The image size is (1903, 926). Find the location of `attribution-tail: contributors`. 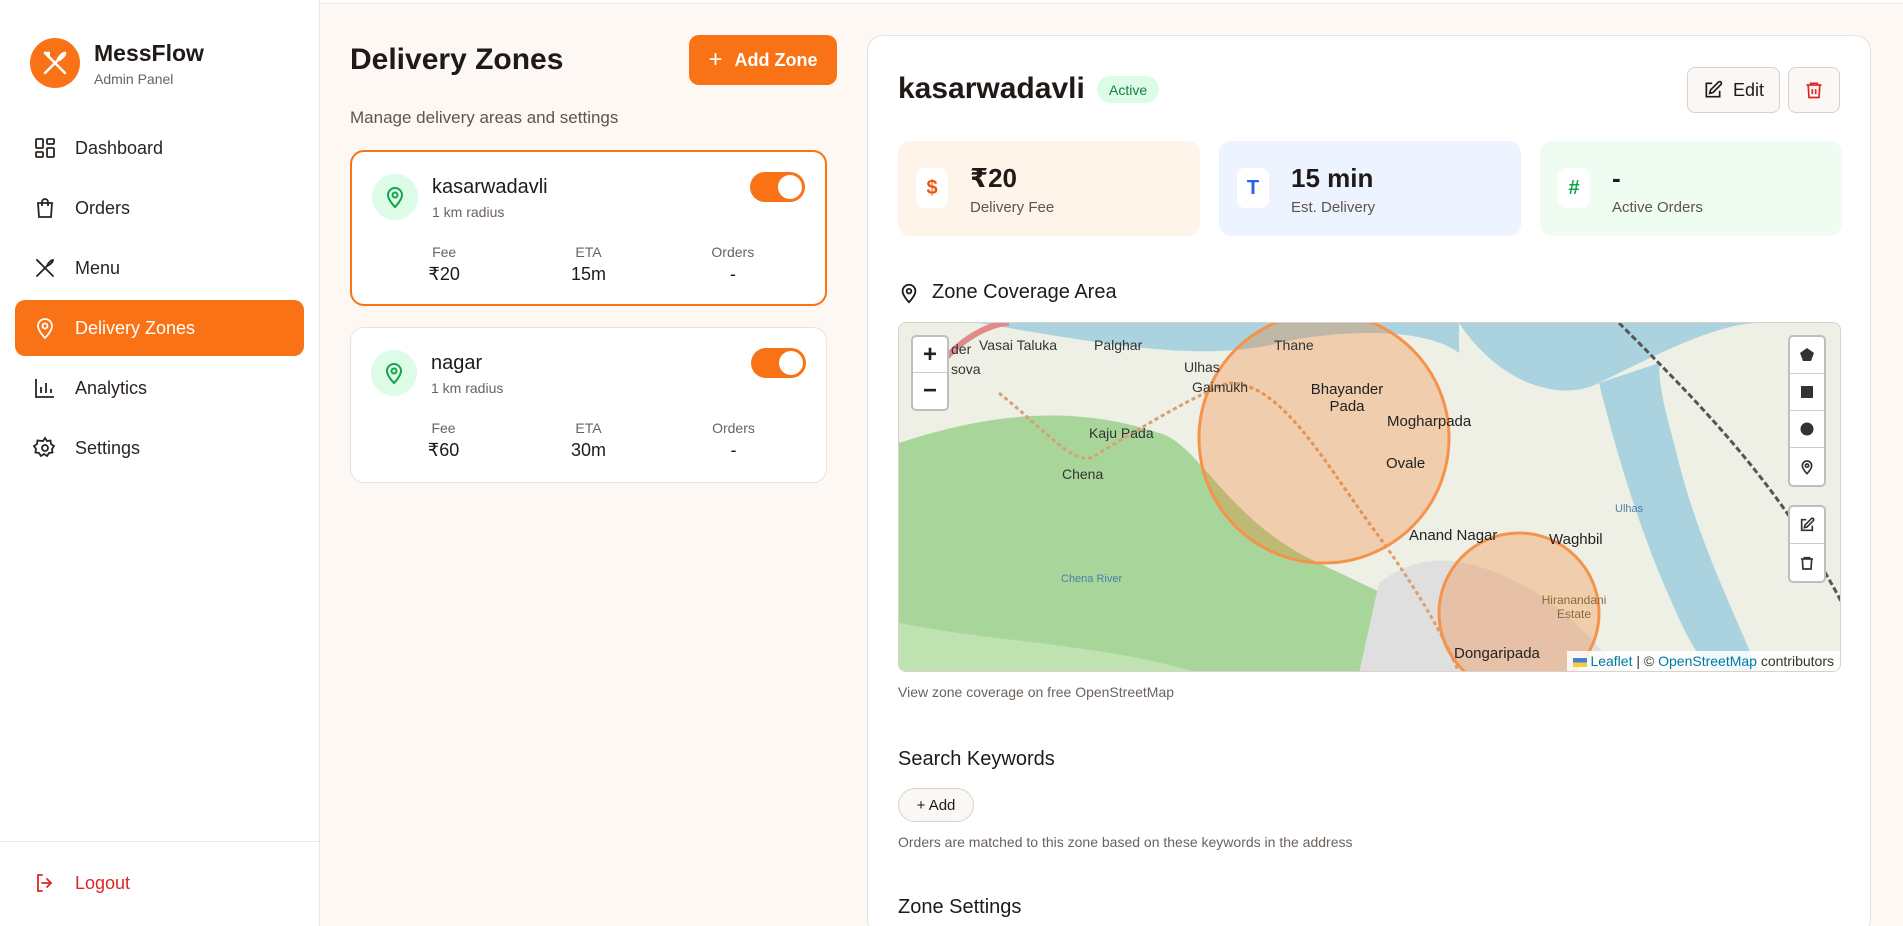

attribution-tail: contributors is located at coordinates (1795, 661).